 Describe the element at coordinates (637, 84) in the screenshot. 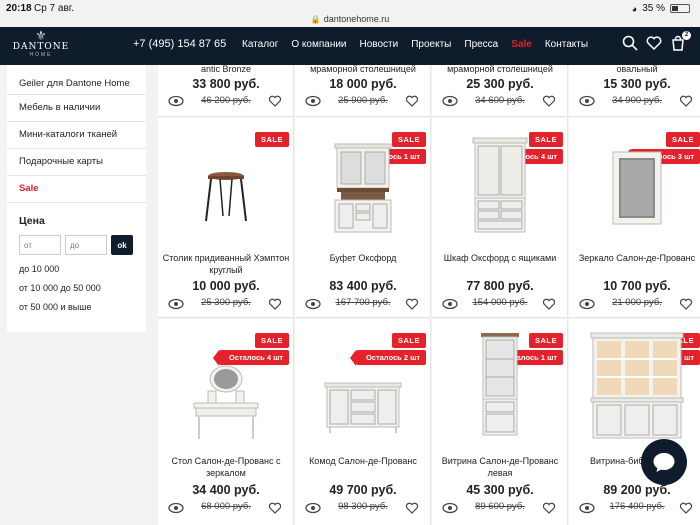

I see `product-price: 15 300 руб.` at that location.